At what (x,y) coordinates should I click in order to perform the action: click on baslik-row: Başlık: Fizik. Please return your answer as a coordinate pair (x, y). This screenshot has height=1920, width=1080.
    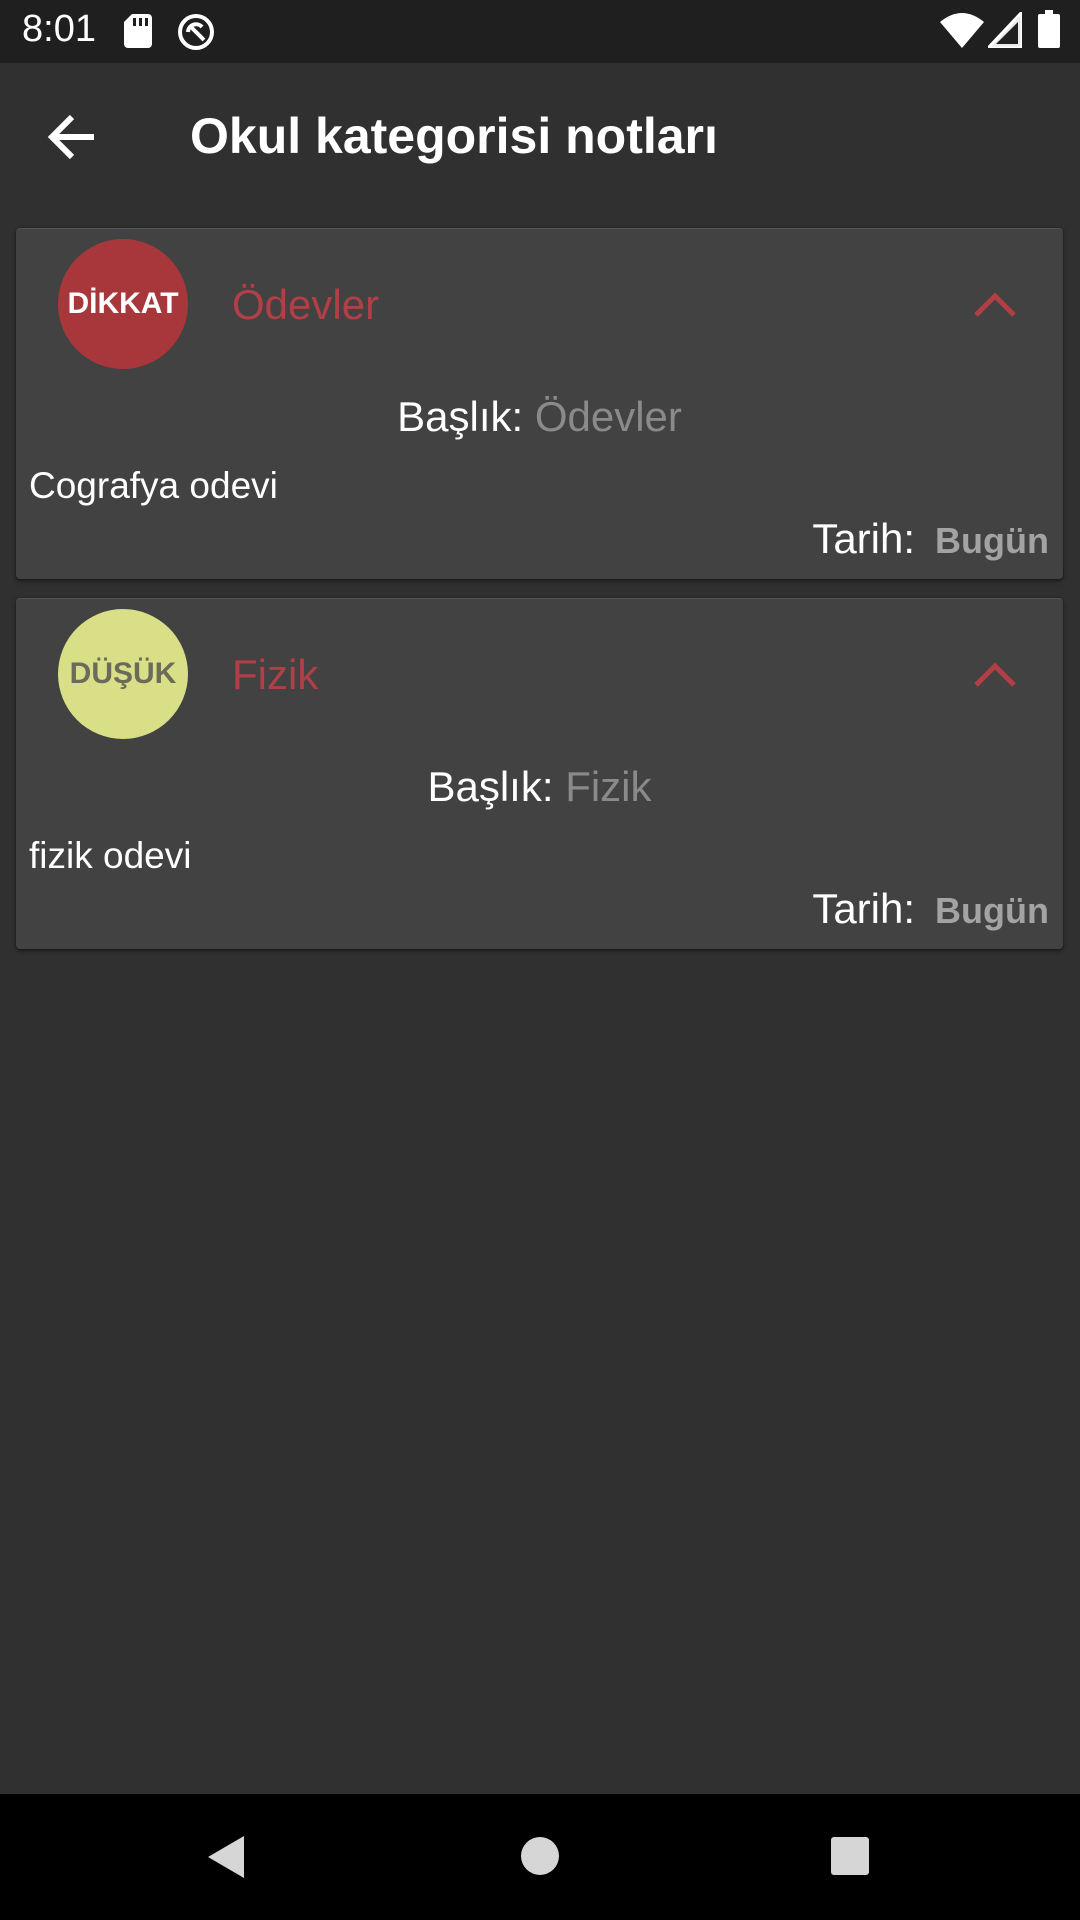
    Looking at the image, I should click on (539, 787).